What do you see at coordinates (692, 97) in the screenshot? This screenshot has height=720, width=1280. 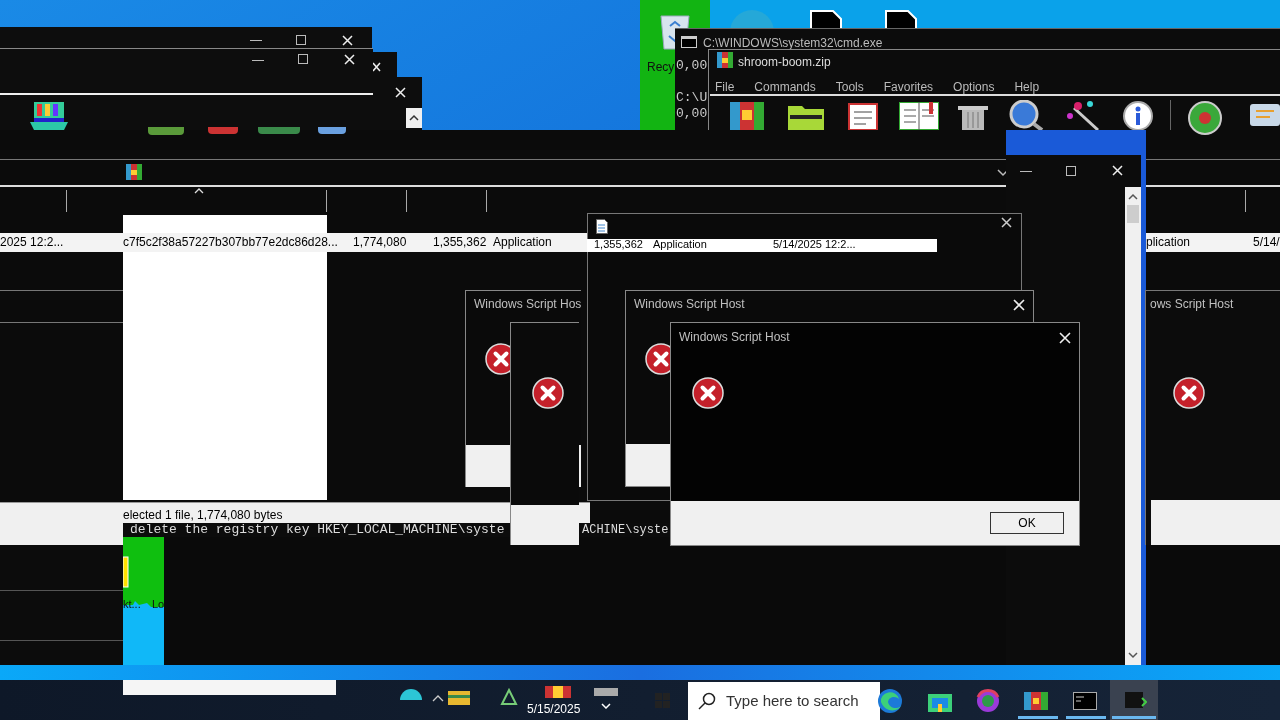 I see `console-text: C:\U` at bounding box center [692, 97].